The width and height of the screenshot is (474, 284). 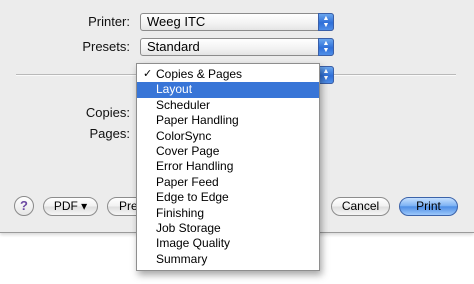 I want to click on menu-item-finishing: Finishing, so click(x=228, y=213).